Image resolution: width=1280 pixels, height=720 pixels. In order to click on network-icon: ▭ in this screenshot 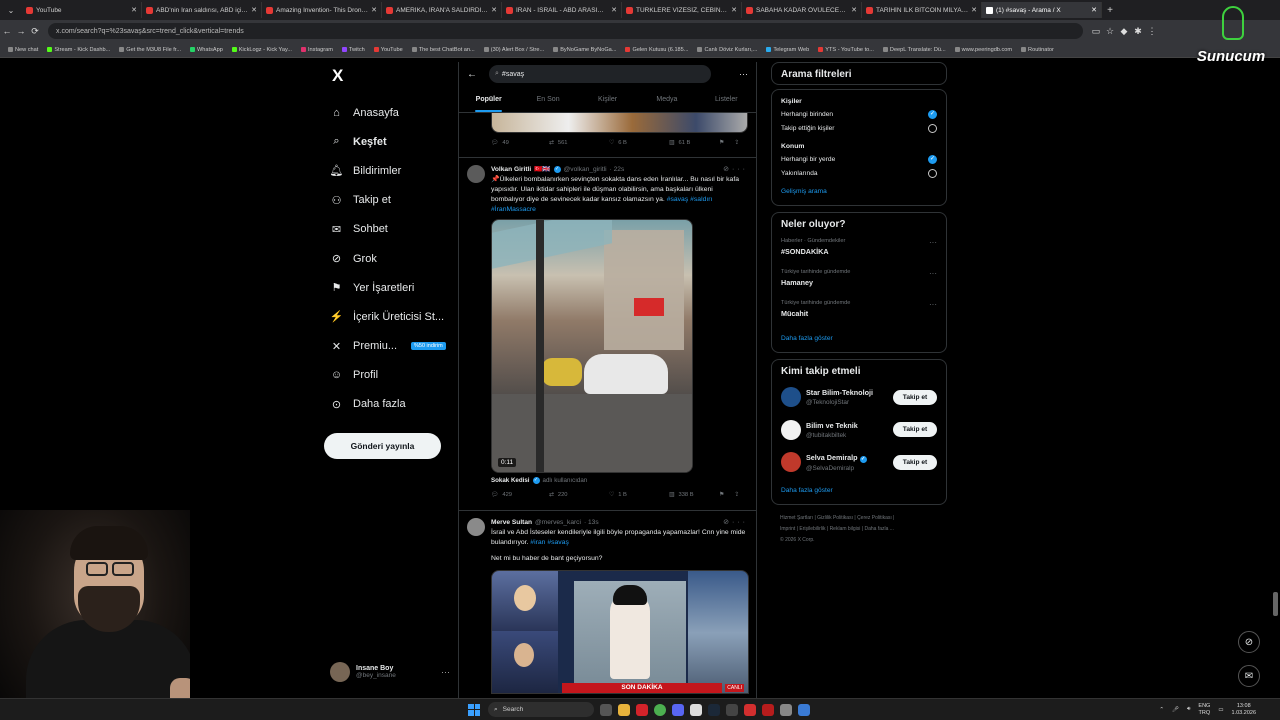, I will do `click(1220, 710)`.